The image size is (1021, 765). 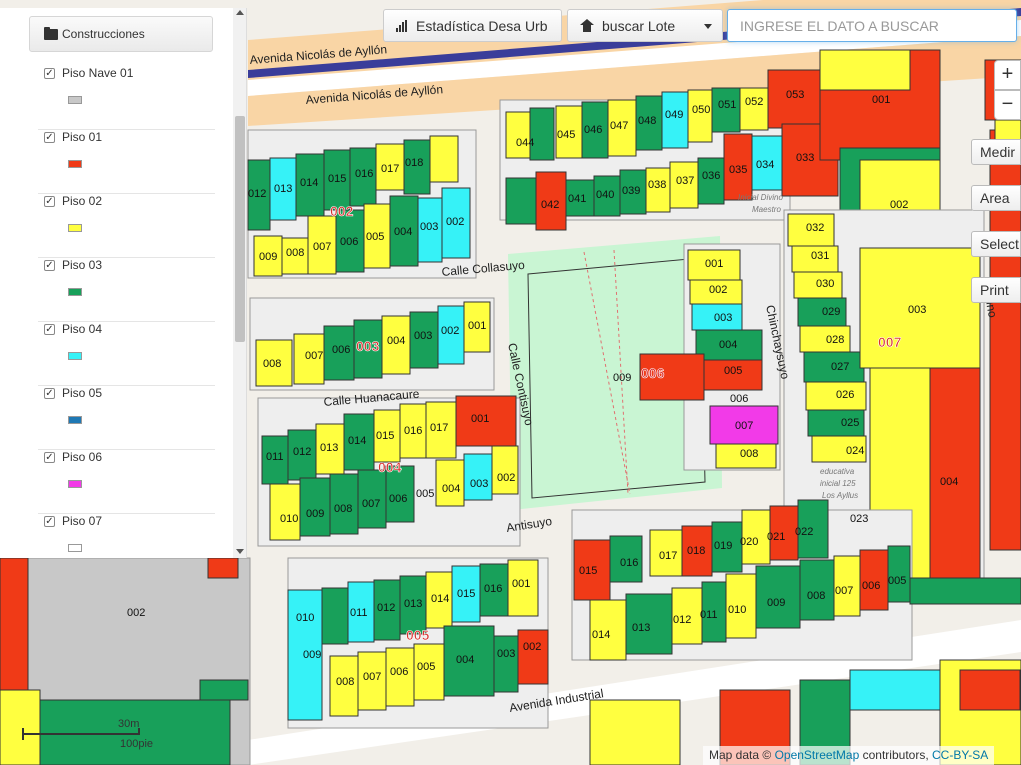 What do you see at coordinates (727, 105) in the screenshot?
I see `lot-label: 051` at bounding box center [727, 105].